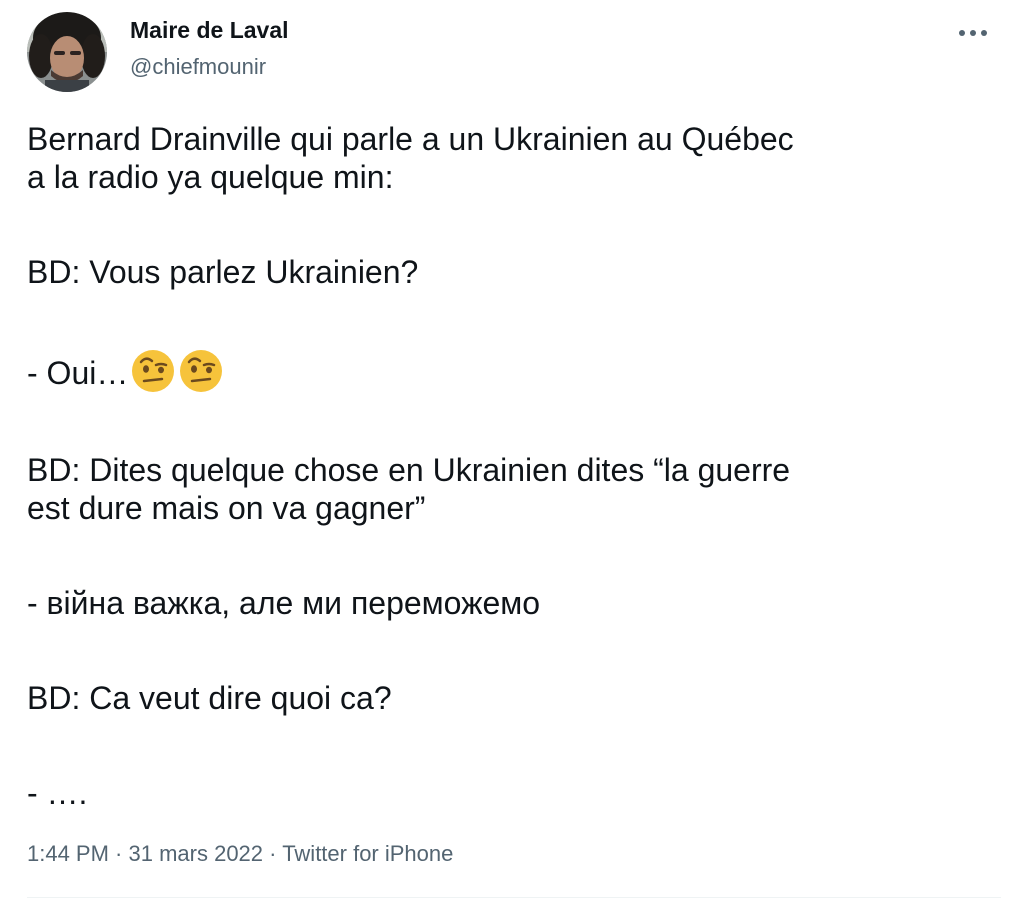 This screenshot has width=1028, height=912. I want to click on more-button, so click(973, 33).